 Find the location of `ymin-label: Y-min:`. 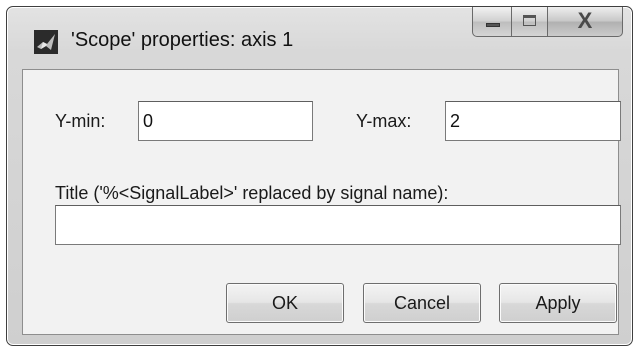

ymin-label: Y-min: is located at coordinates (80, 121).